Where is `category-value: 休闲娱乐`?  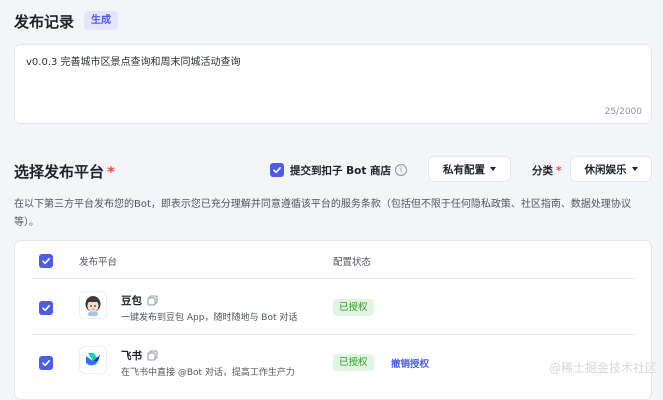 category-value: 休闲娱乐 is located at coordinates (605, 169).